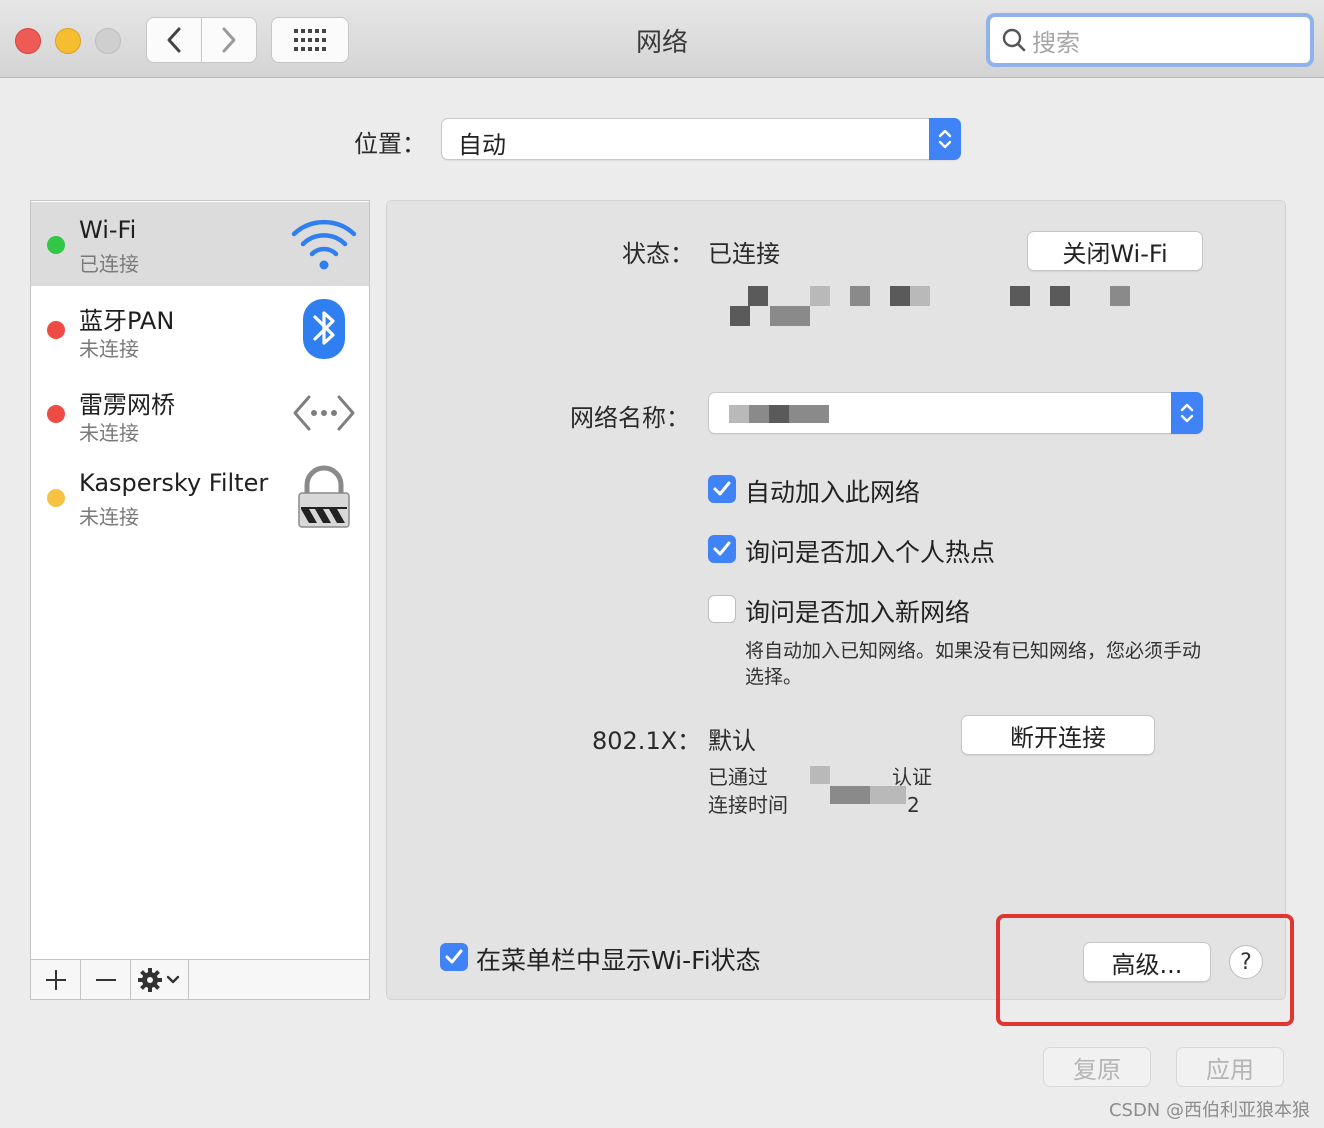 The width and height of the screenshot is (1324, 1128). I want to click on chevron-down-icon, so click(172, 979).